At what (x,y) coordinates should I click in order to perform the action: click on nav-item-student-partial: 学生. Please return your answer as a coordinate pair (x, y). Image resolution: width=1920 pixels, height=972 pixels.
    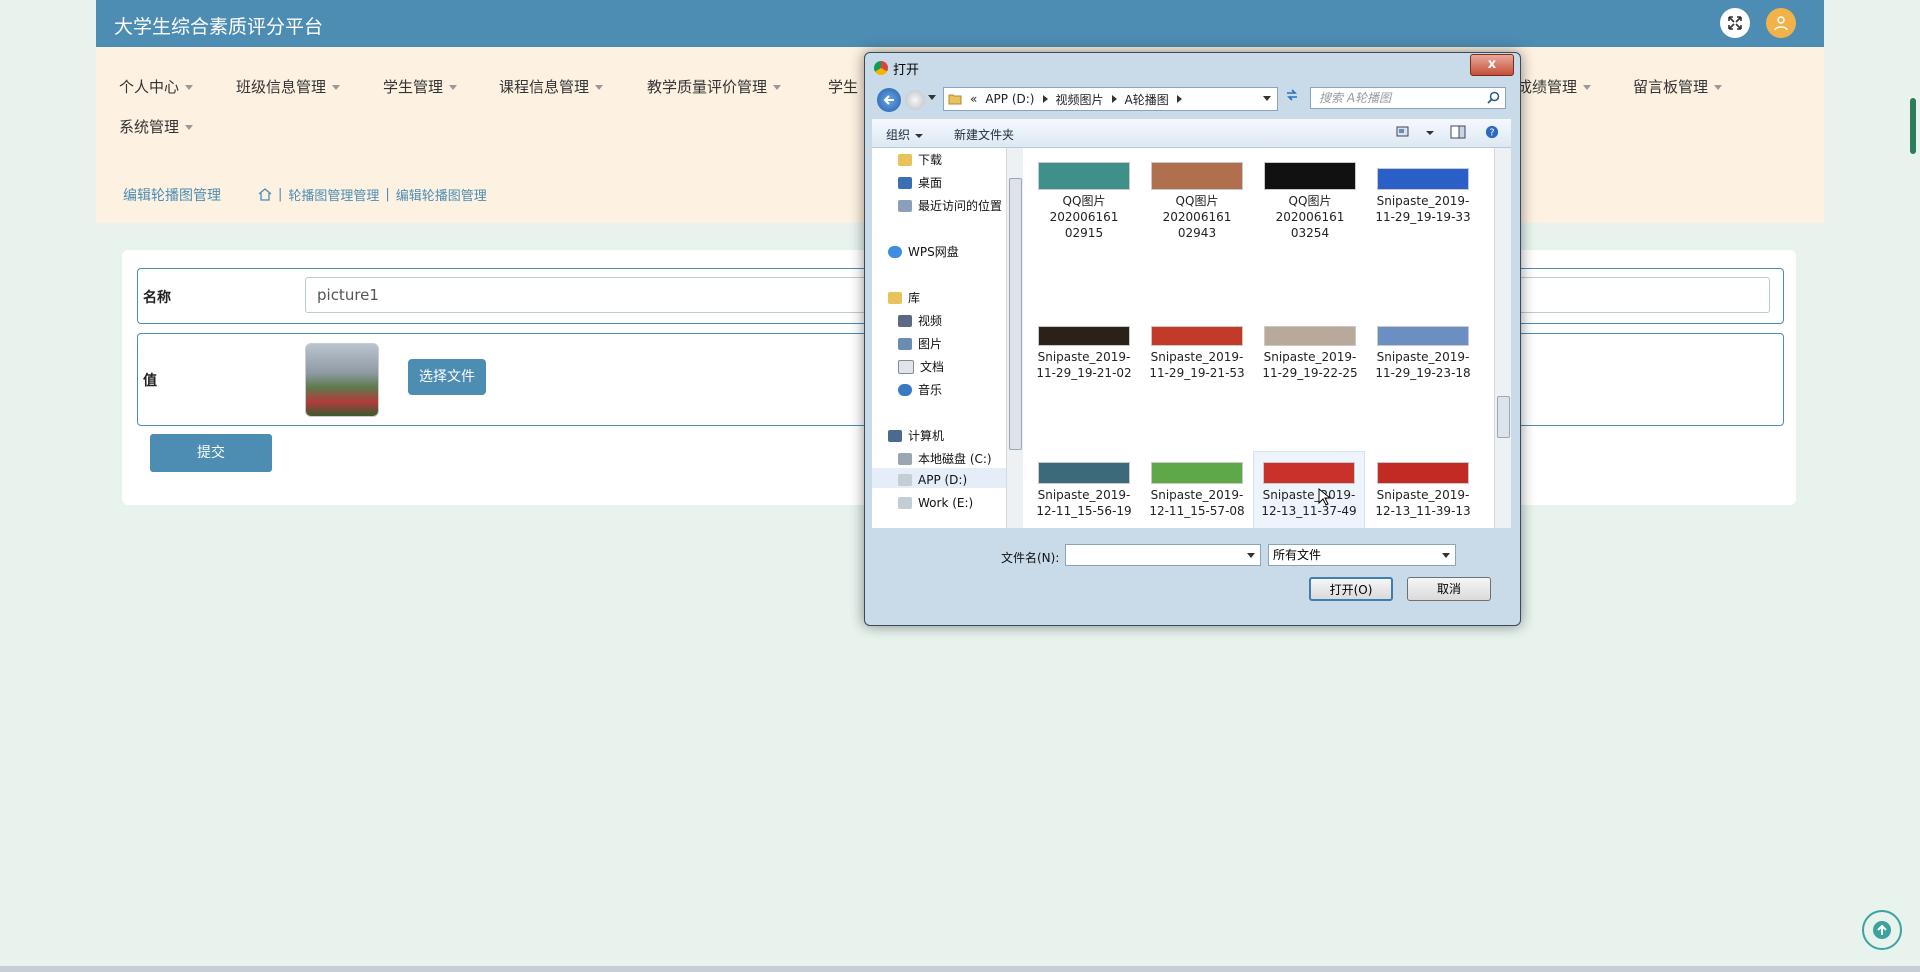
    Looking at the image, I should click on (843, 86).